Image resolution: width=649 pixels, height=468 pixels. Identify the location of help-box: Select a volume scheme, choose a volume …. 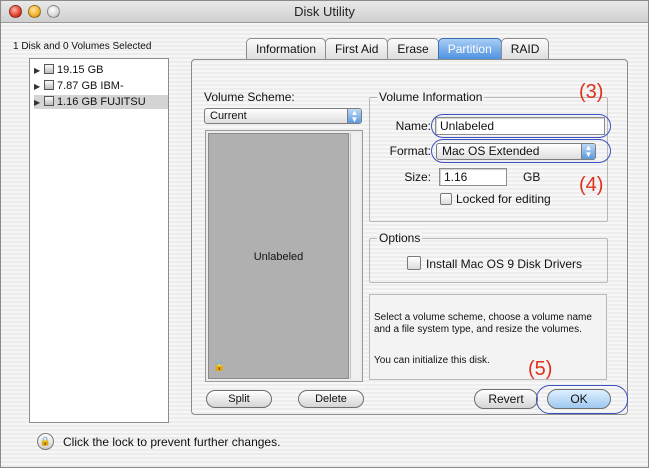
(488, 337).